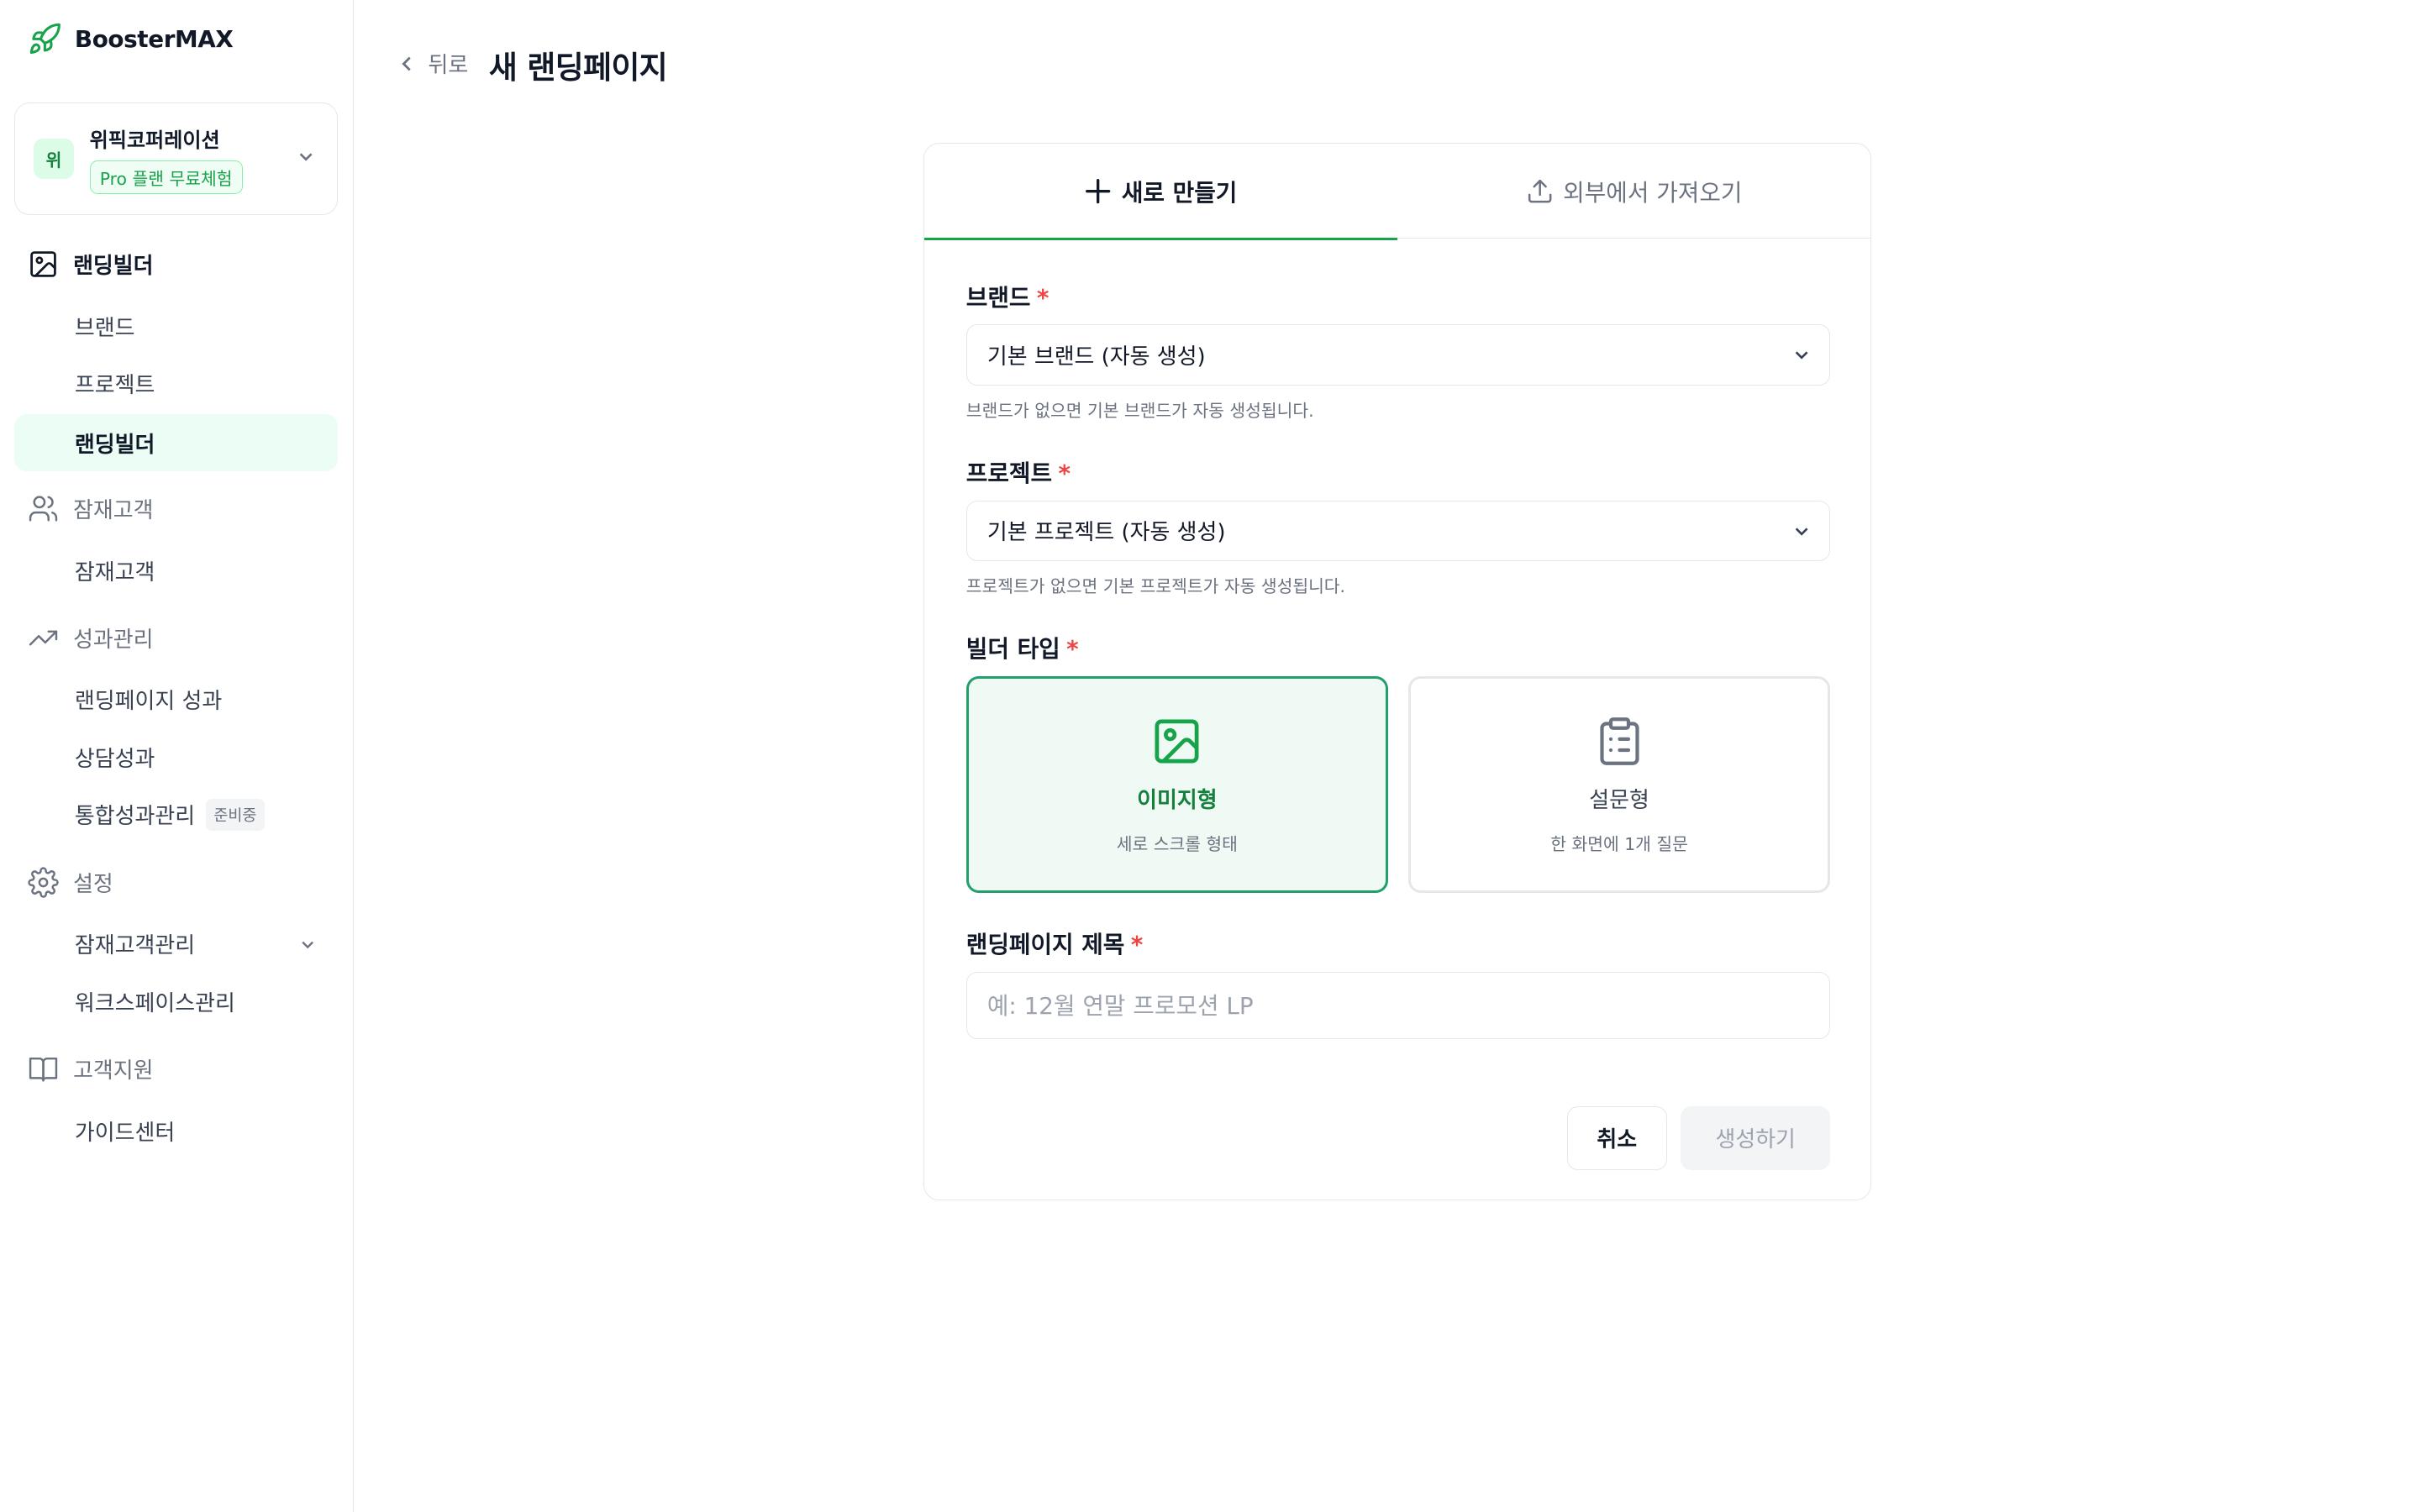 The width and height of the screenshot is (2420, 1512). I want to click on builder-type-image-option: 이미지형 세로 스크롤 형태, so click(1176, 784).